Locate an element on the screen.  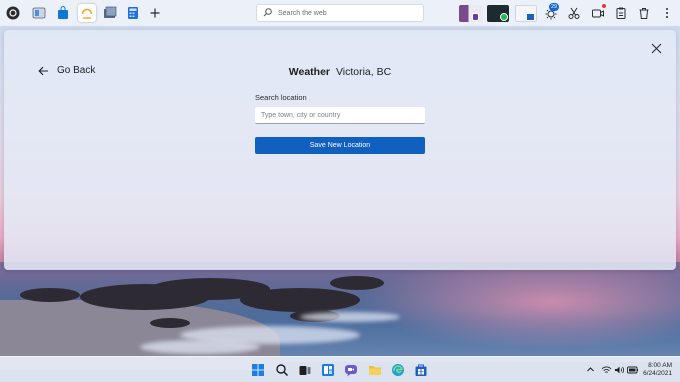
notification-count-badge: 29 is located at coordinates (554, 7).